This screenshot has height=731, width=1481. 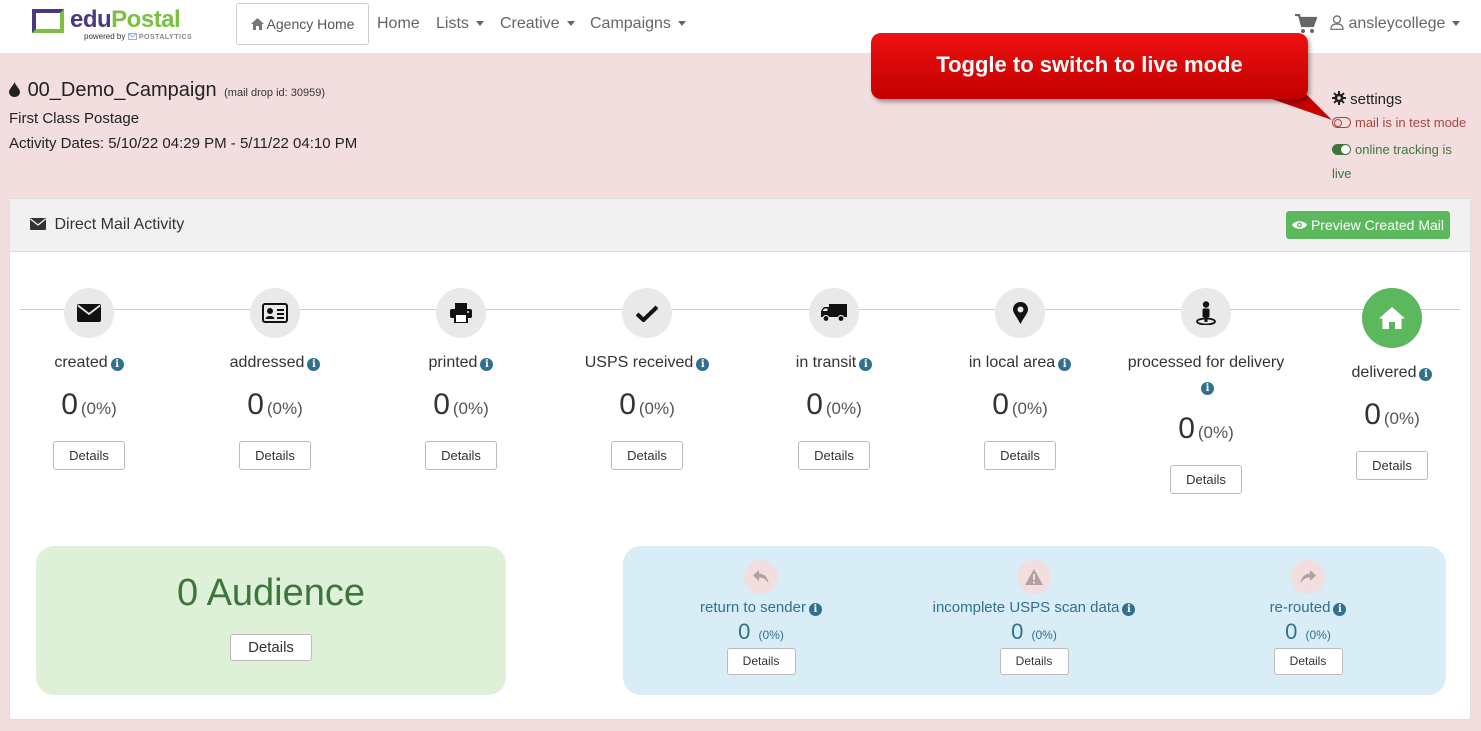 I want to click on settings-label: settings, so click(x=1376, y=99).